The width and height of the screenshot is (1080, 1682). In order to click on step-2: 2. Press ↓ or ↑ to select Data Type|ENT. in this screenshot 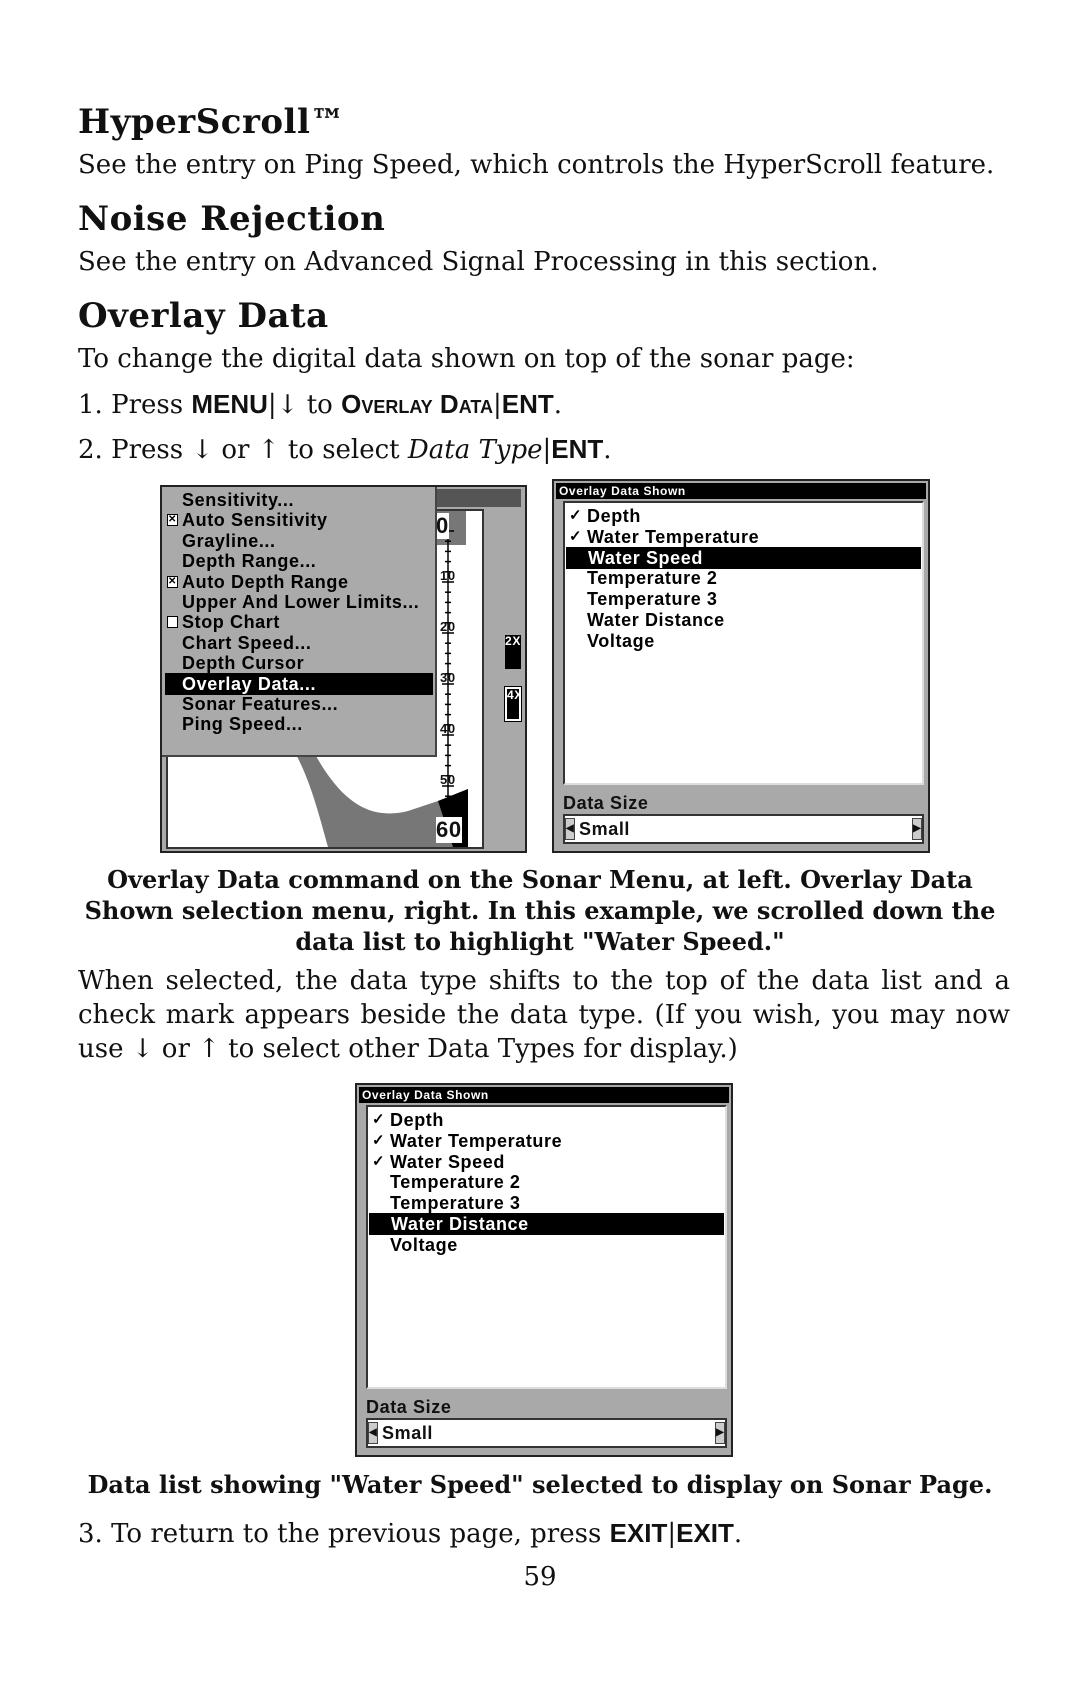, I will do `click(345, 449)`.